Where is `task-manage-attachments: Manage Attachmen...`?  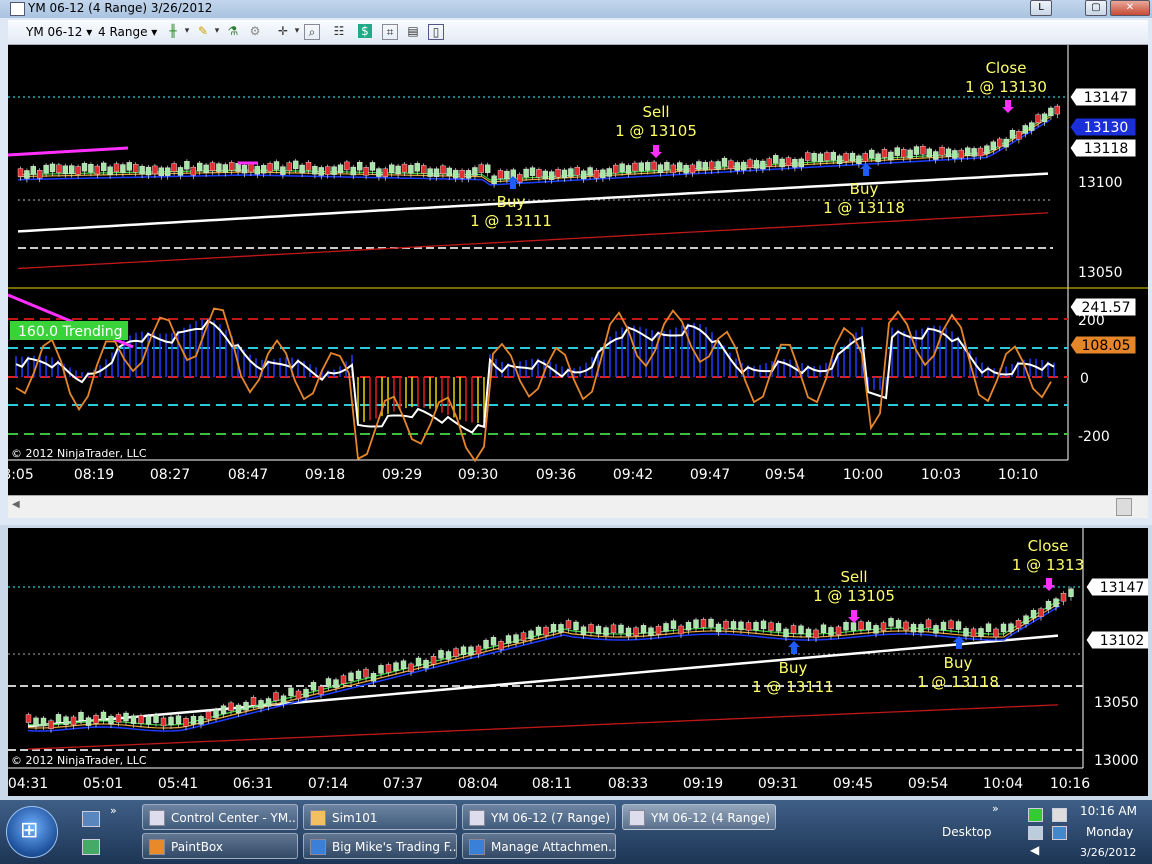
task-manage-attachments: Manage Attachmen... is located at coordinates (539, 846).